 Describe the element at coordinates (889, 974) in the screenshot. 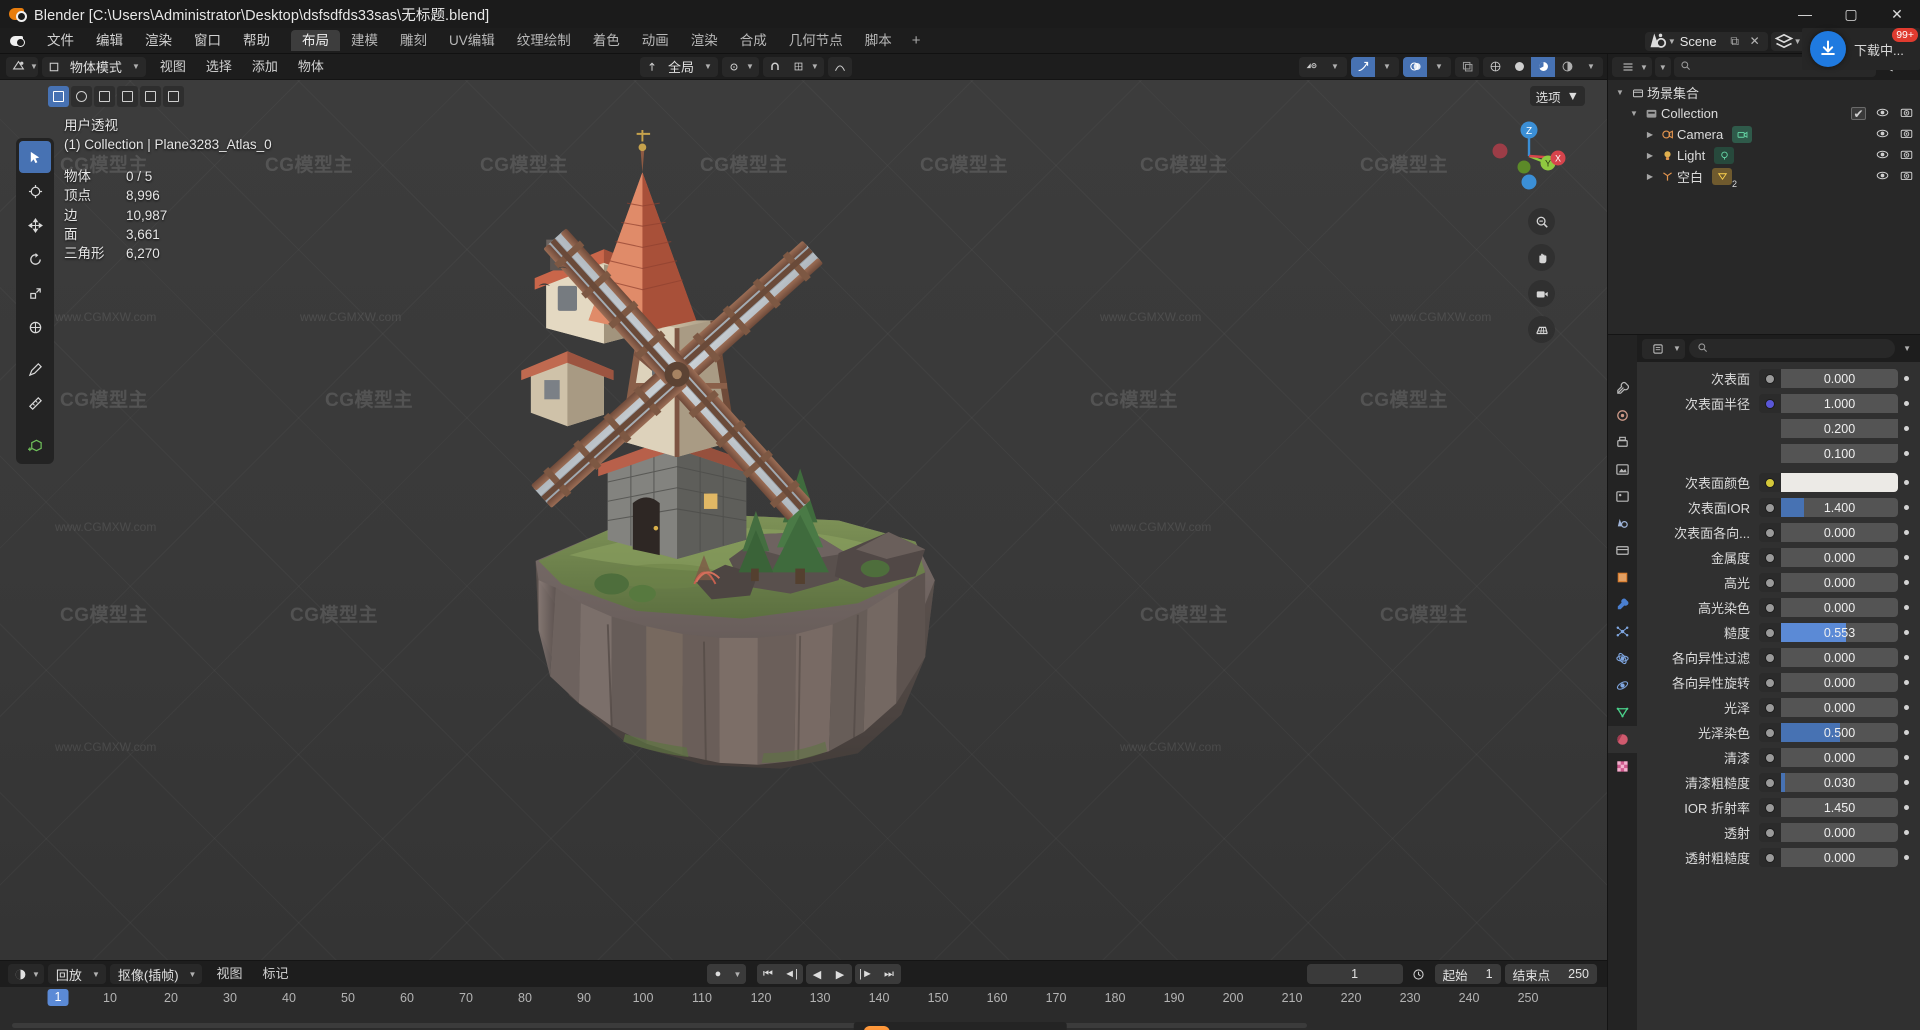

I see `jump-end-button: ⏭` at that location.